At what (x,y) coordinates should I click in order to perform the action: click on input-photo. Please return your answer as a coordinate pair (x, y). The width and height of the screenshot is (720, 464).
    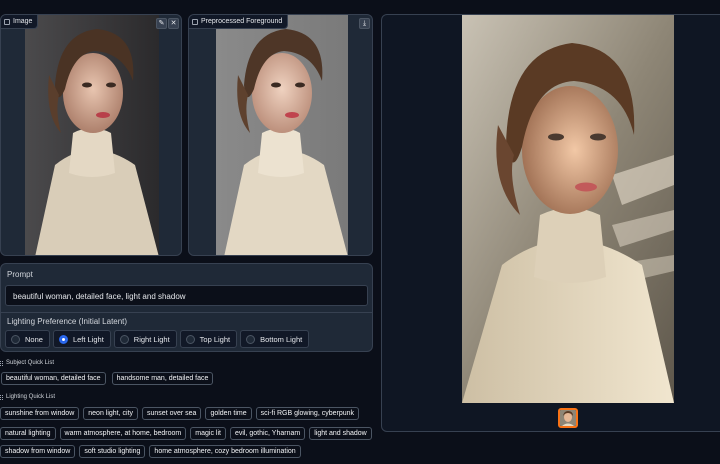
    Looking at the image, I should click on (92, 135).